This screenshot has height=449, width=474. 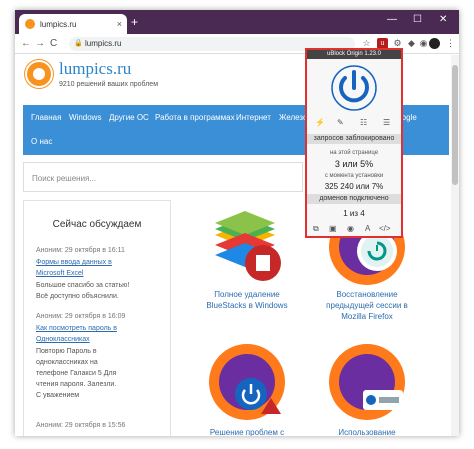 I want to click on comment-date: Аноним: 29 октября в 16:09, so click(x=81, y=316).